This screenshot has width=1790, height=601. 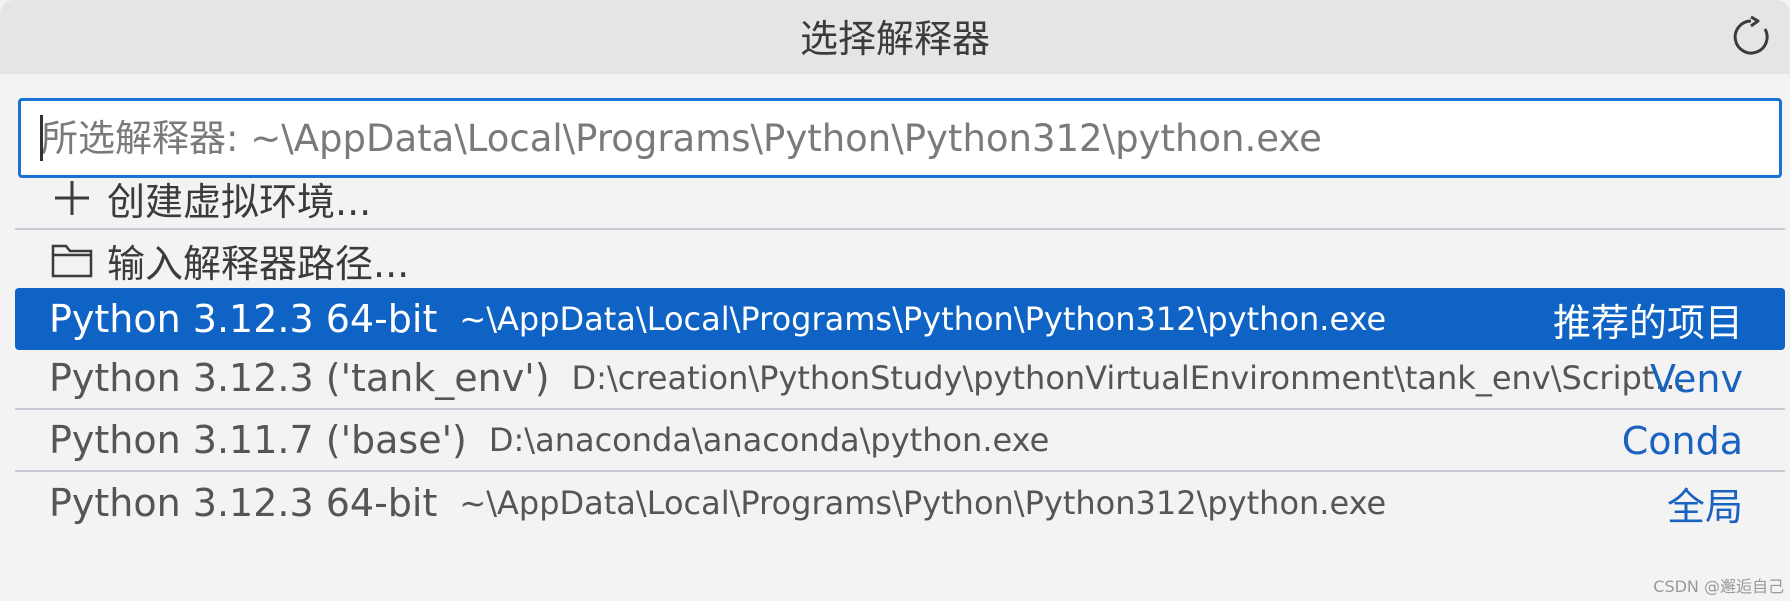 I want to click on interpreter-path: D:\anaconda\anaconda\python.exe, so click(x=769, y=440).